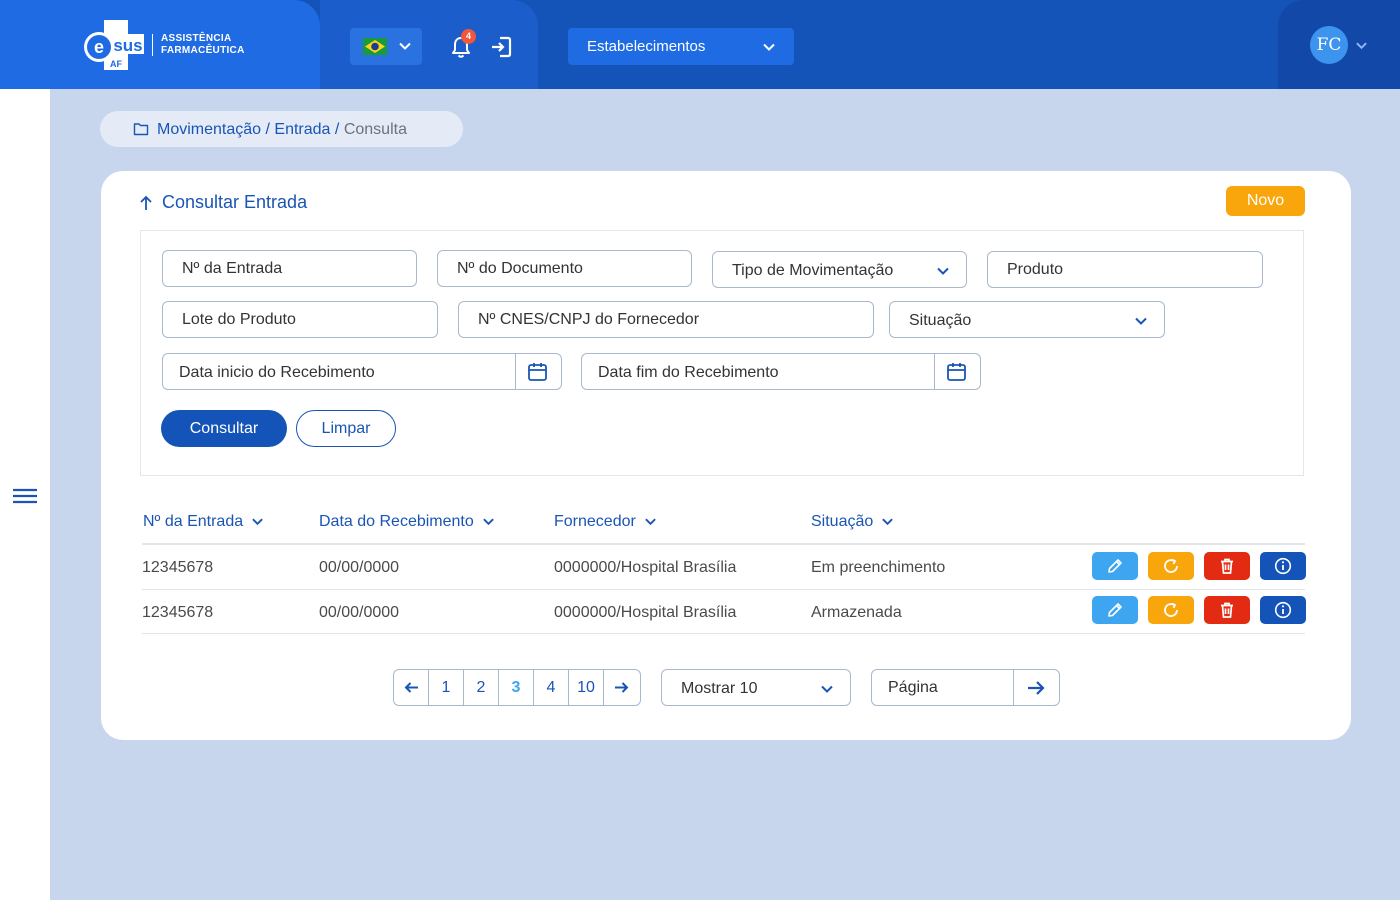  What do you see at coordinates (781, 371) in the screenshot?
I see `date-end-field: Data fim do Recebimento` at bounding box center [781, 371].